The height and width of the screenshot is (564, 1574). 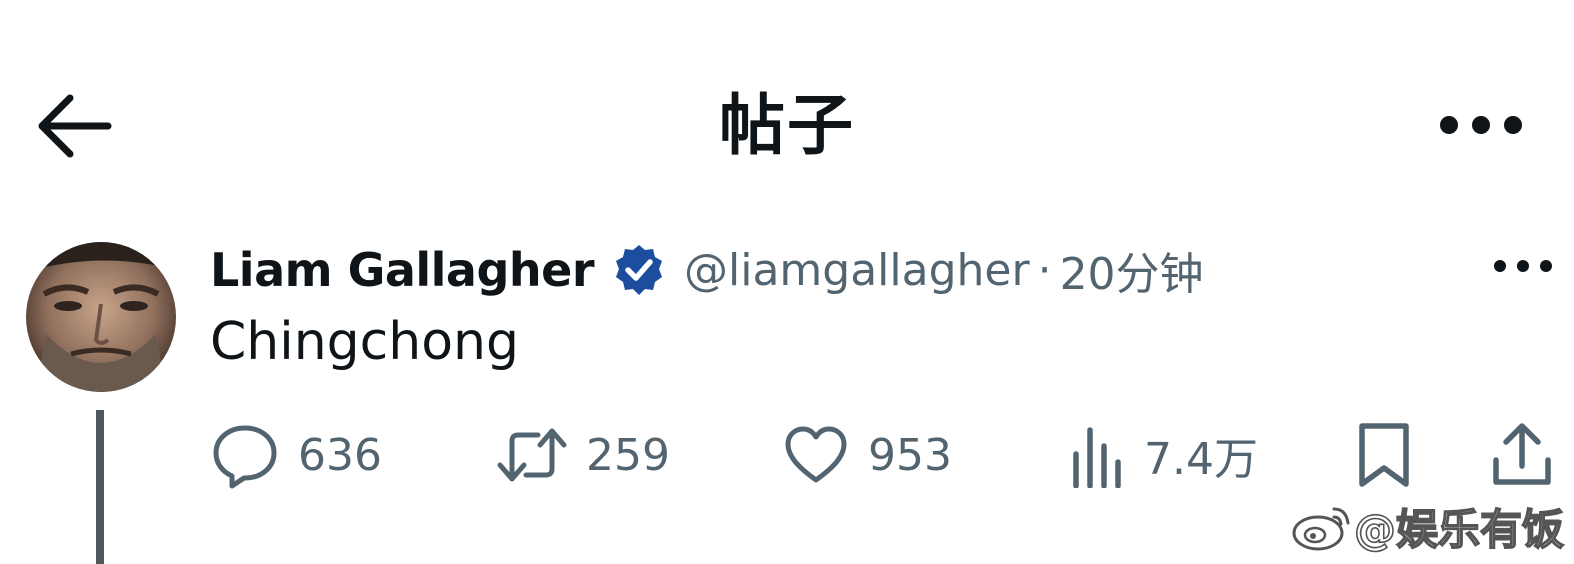 I want to click on author-handle: @liamgallagher, so click(x=857, y=270).